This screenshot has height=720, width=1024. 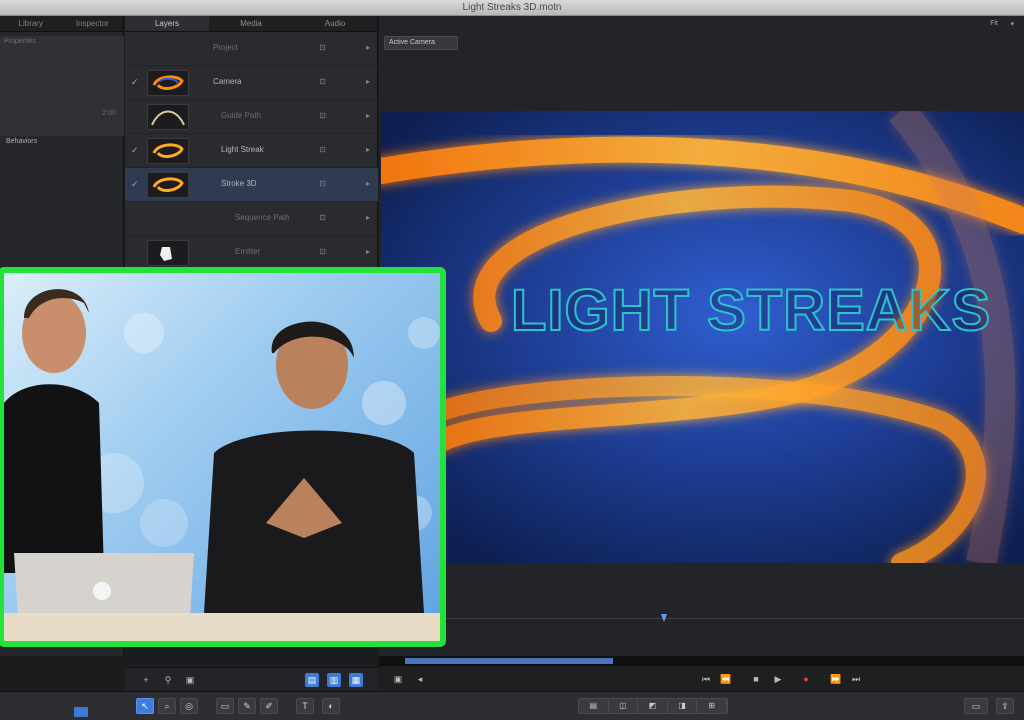 I want to click on layers-view-button: ▤, so click(x=312, y=680).